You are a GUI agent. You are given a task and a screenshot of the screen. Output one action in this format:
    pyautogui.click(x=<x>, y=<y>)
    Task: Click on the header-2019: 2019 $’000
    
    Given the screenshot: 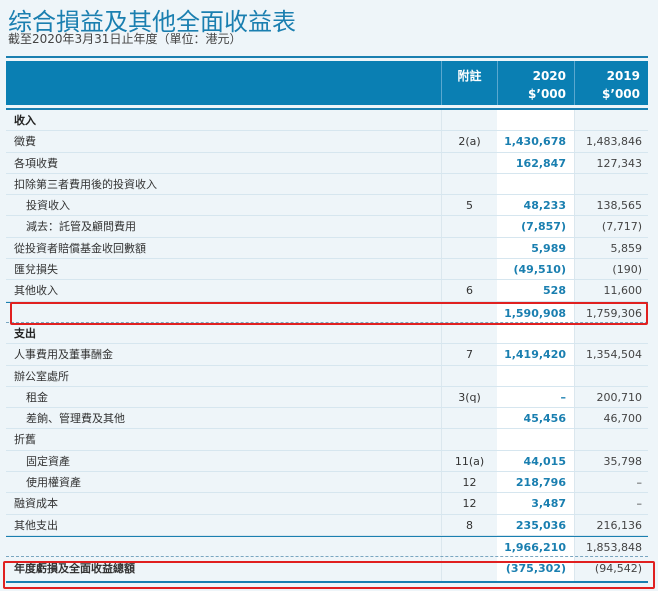 What is the action you would take?
    pyautogui.click(x=611, y=83)
    